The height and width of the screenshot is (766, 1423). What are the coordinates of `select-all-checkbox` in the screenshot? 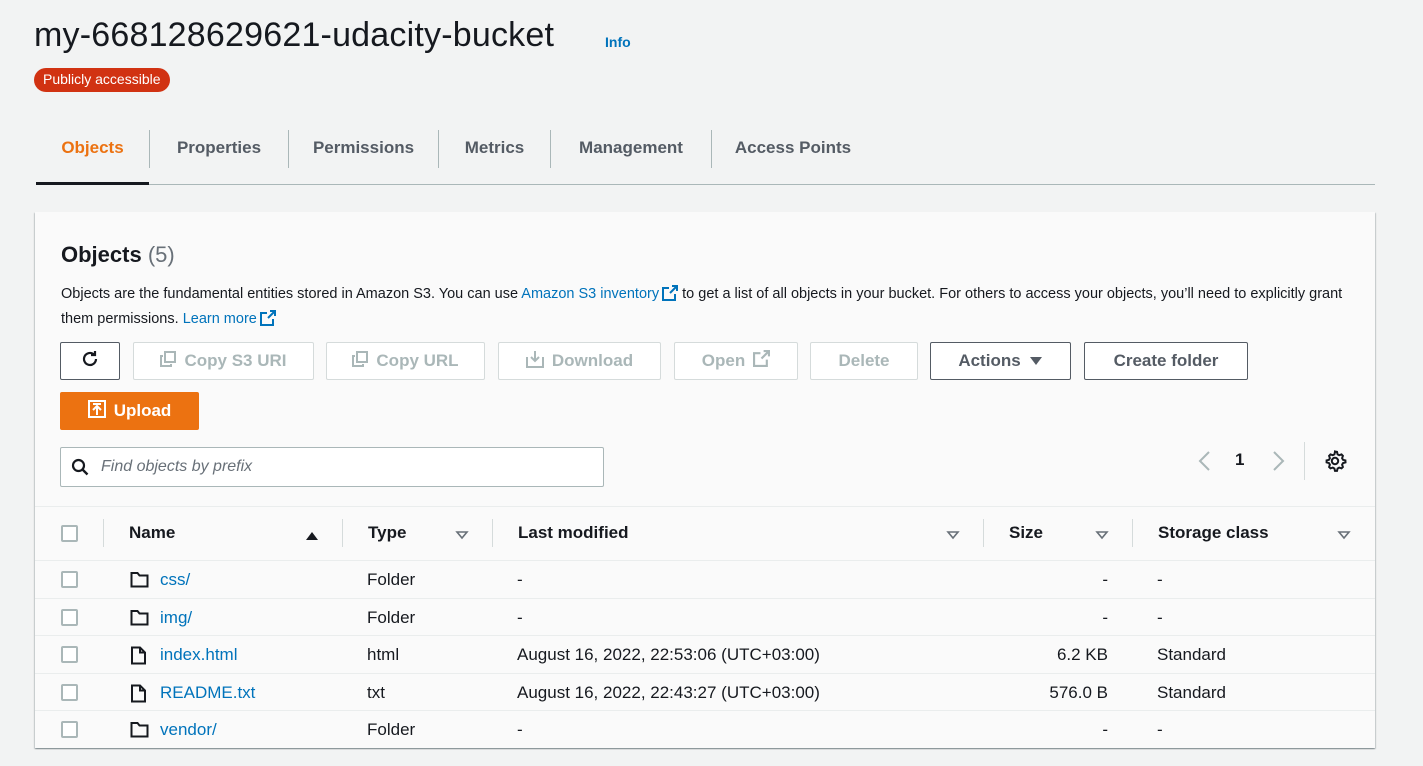 It's located at (69, 533).